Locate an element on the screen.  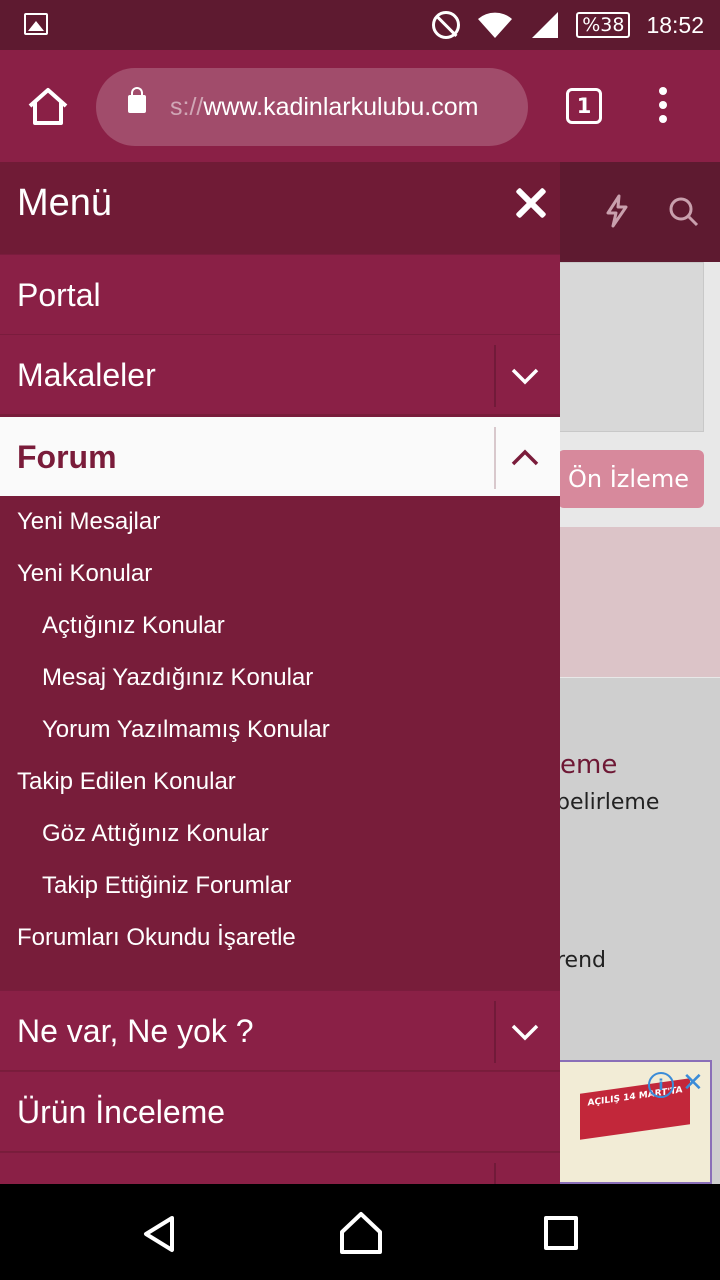
submenu-item-mark-forums-read: Forumları Okundu İşaretle is located at coordinates (280, 938).